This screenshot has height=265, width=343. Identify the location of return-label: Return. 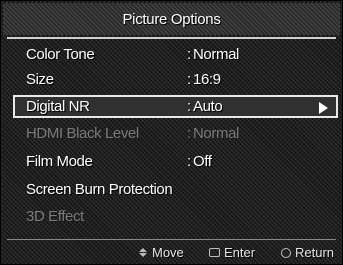
(315, 252).